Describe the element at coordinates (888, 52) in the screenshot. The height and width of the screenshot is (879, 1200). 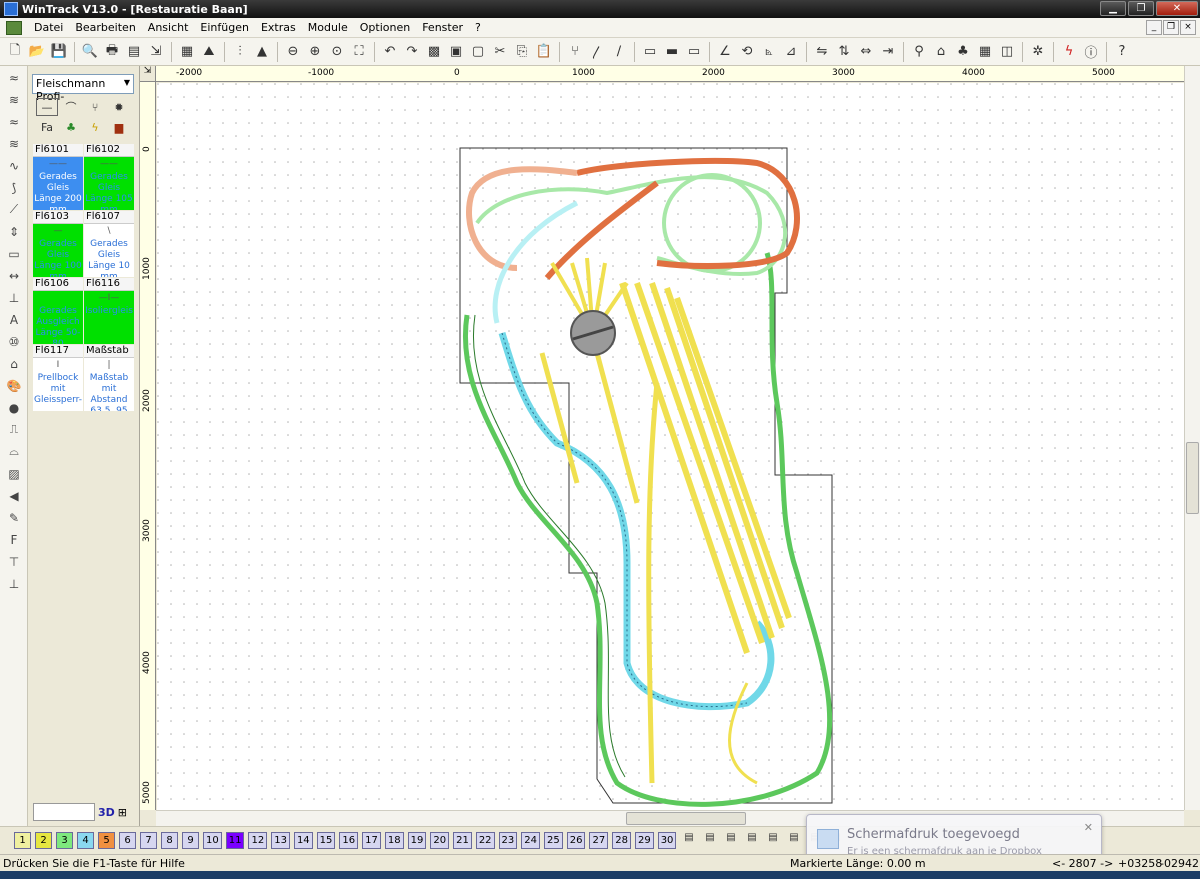
I see `snap-icon: ⇥` at that location.